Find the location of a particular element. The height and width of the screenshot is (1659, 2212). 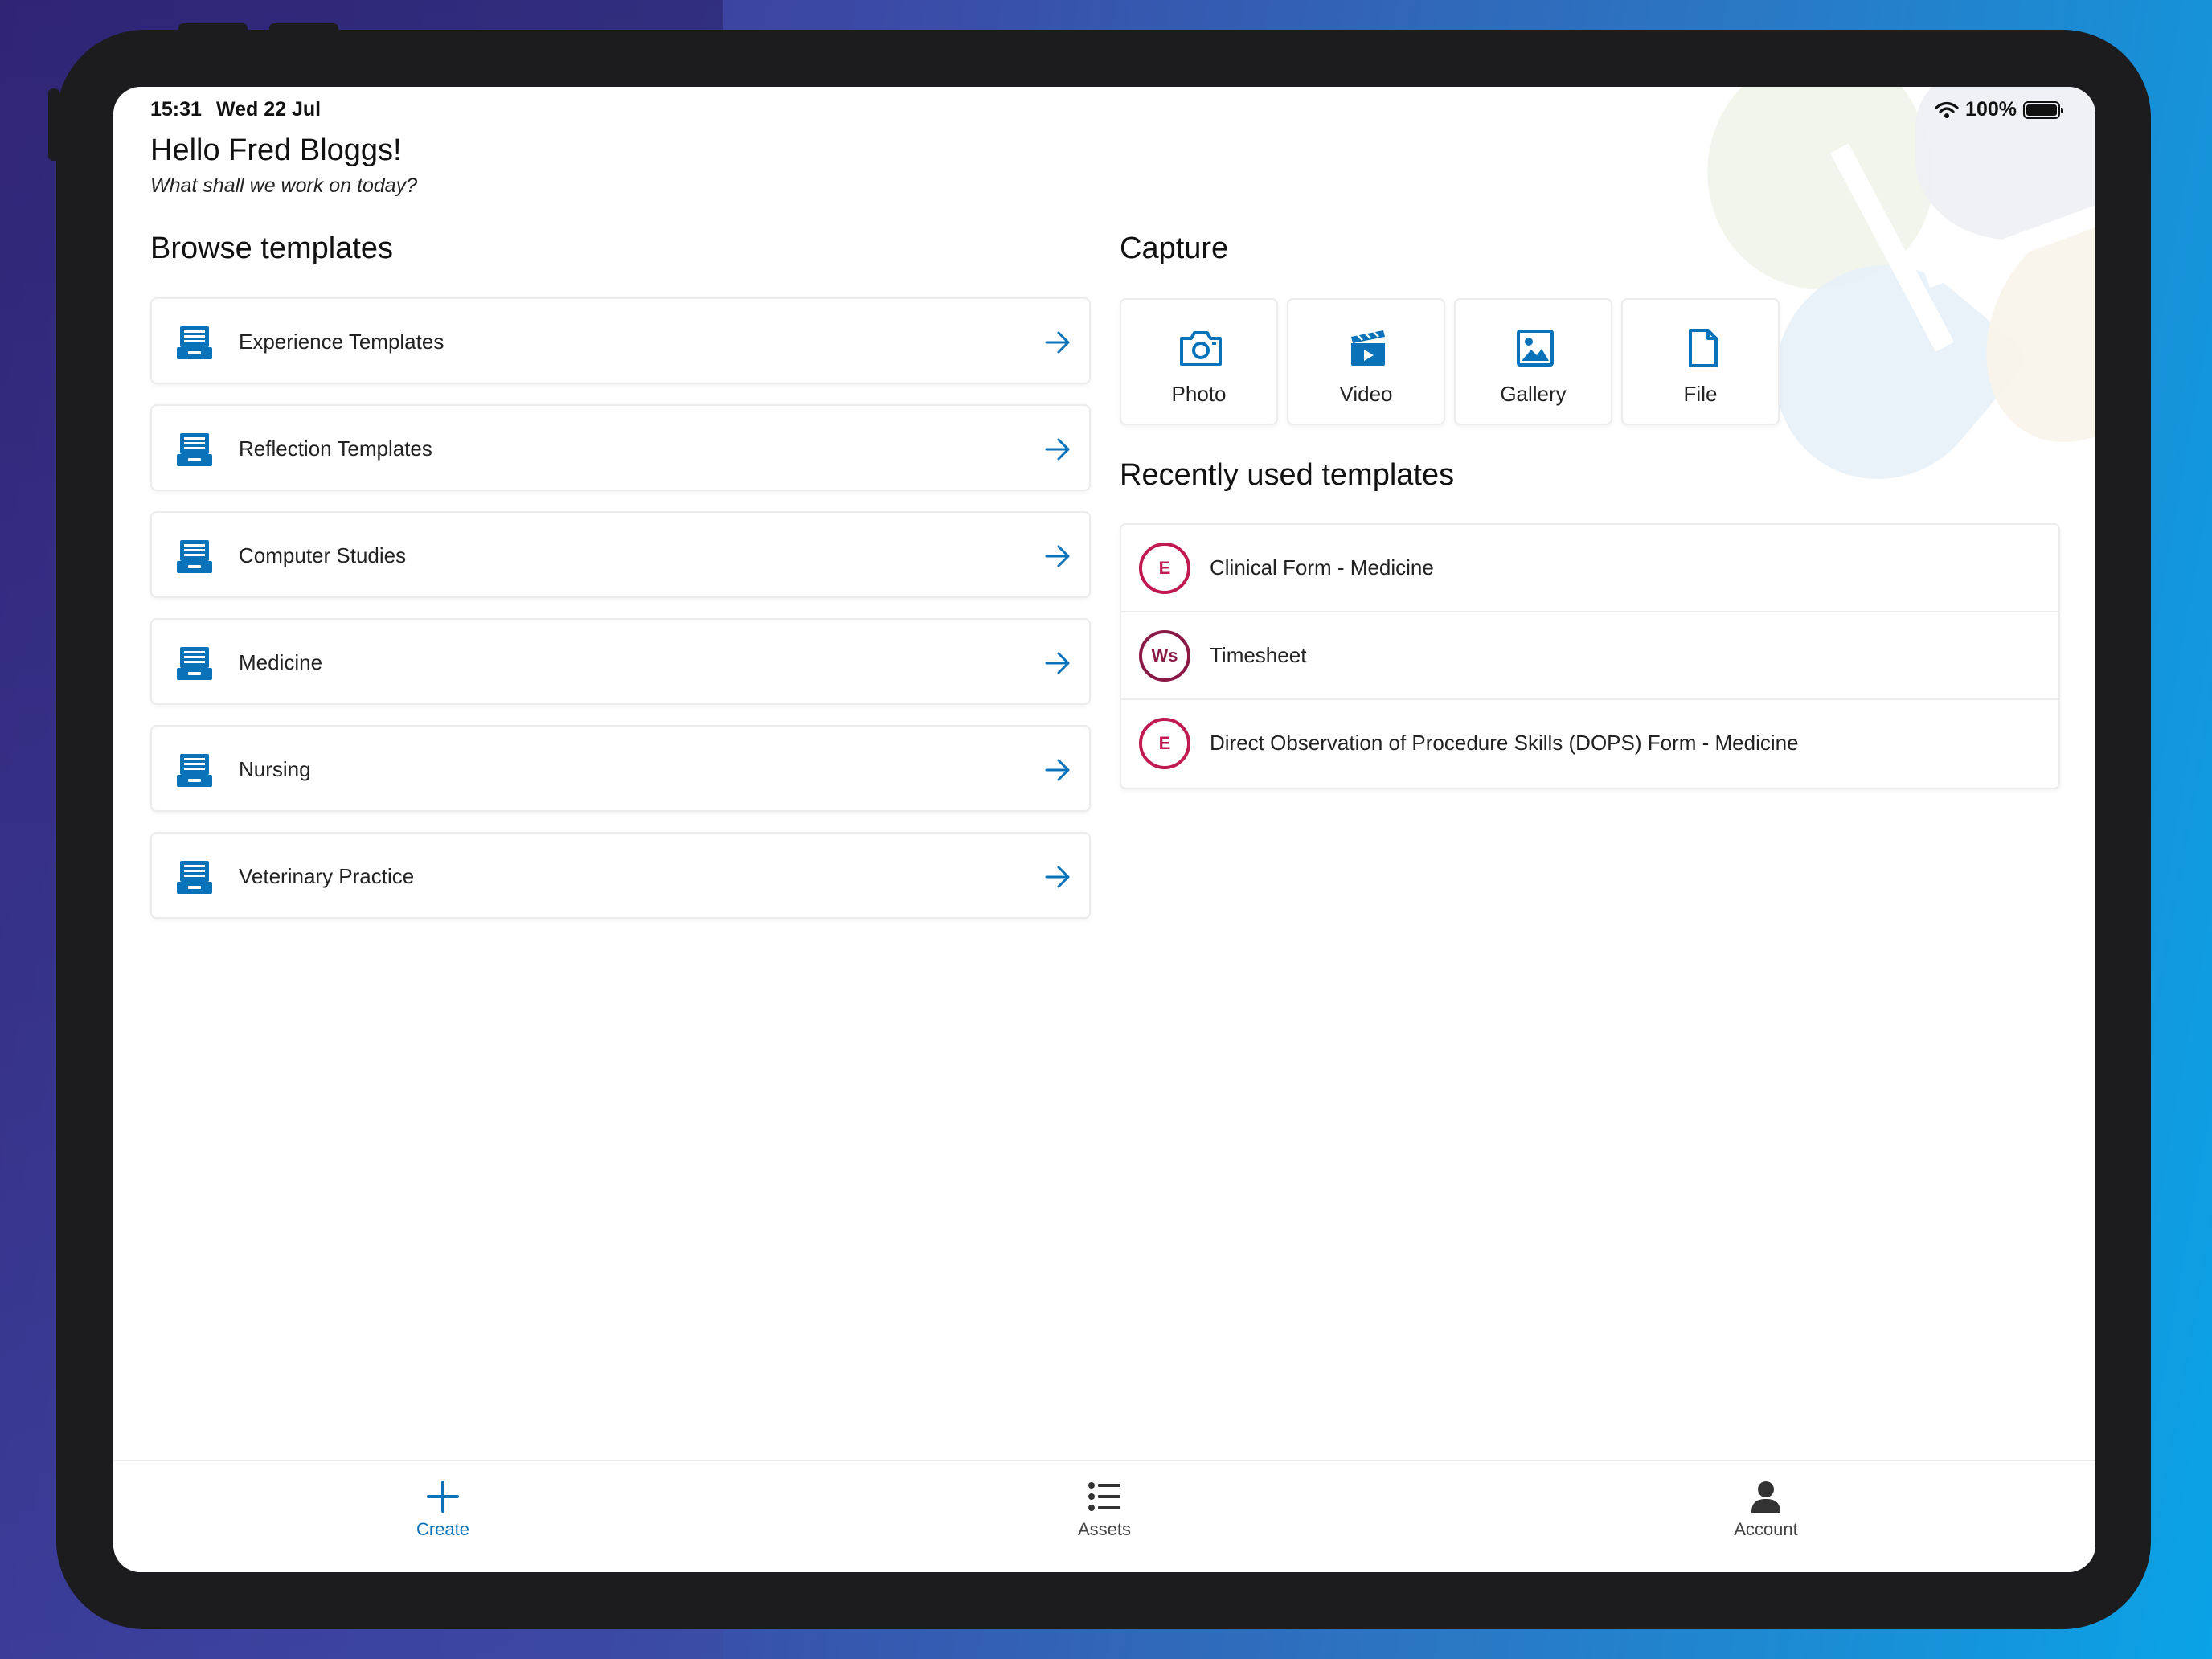

browse-item-label: Experience Templates is located at coordinates (341, 342).